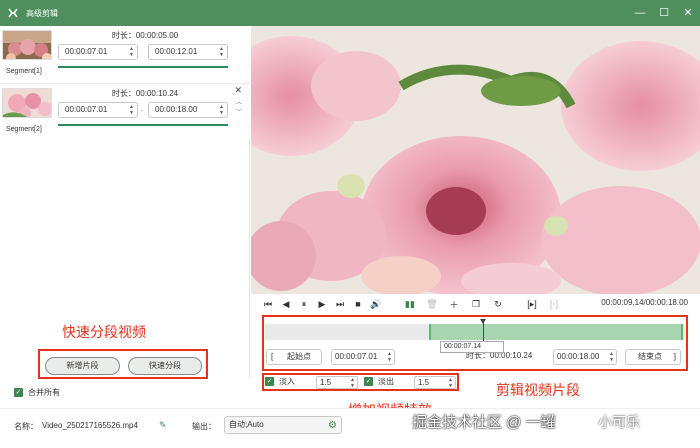 Image resolution: width=700 pixels, height=448 pixels. Describe the element at coordinates (286, 304) in the screenshot. I see `step-back-icon: ◀` at that location.